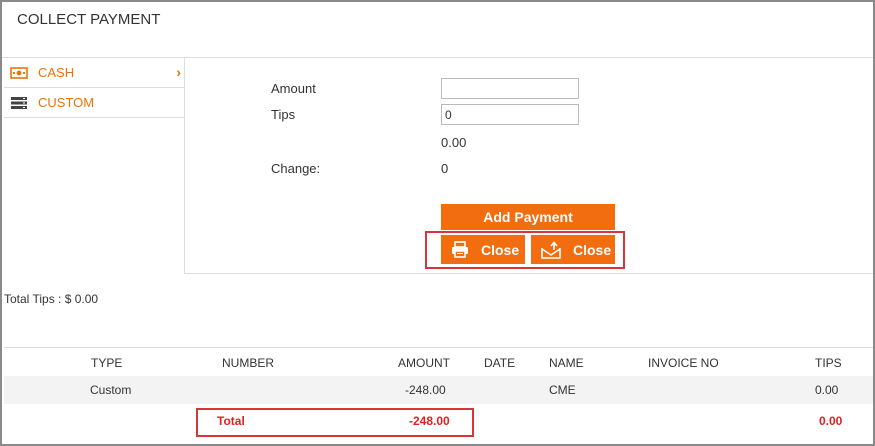 Image resolution: width=875 pixels, height=446 pixels. I want to click on sidebar-item-custom: CUSTOM, so click(94, 103).